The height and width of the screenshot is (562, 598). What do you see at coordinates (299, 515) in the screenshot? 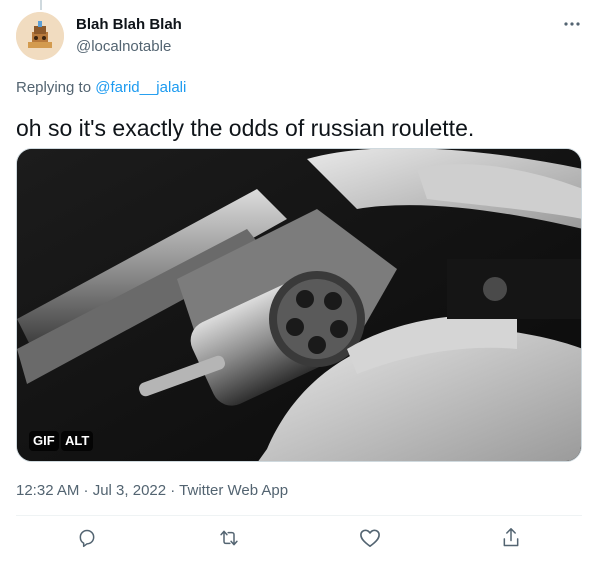
I see `actions-divider` at bounding box center [299, 515].